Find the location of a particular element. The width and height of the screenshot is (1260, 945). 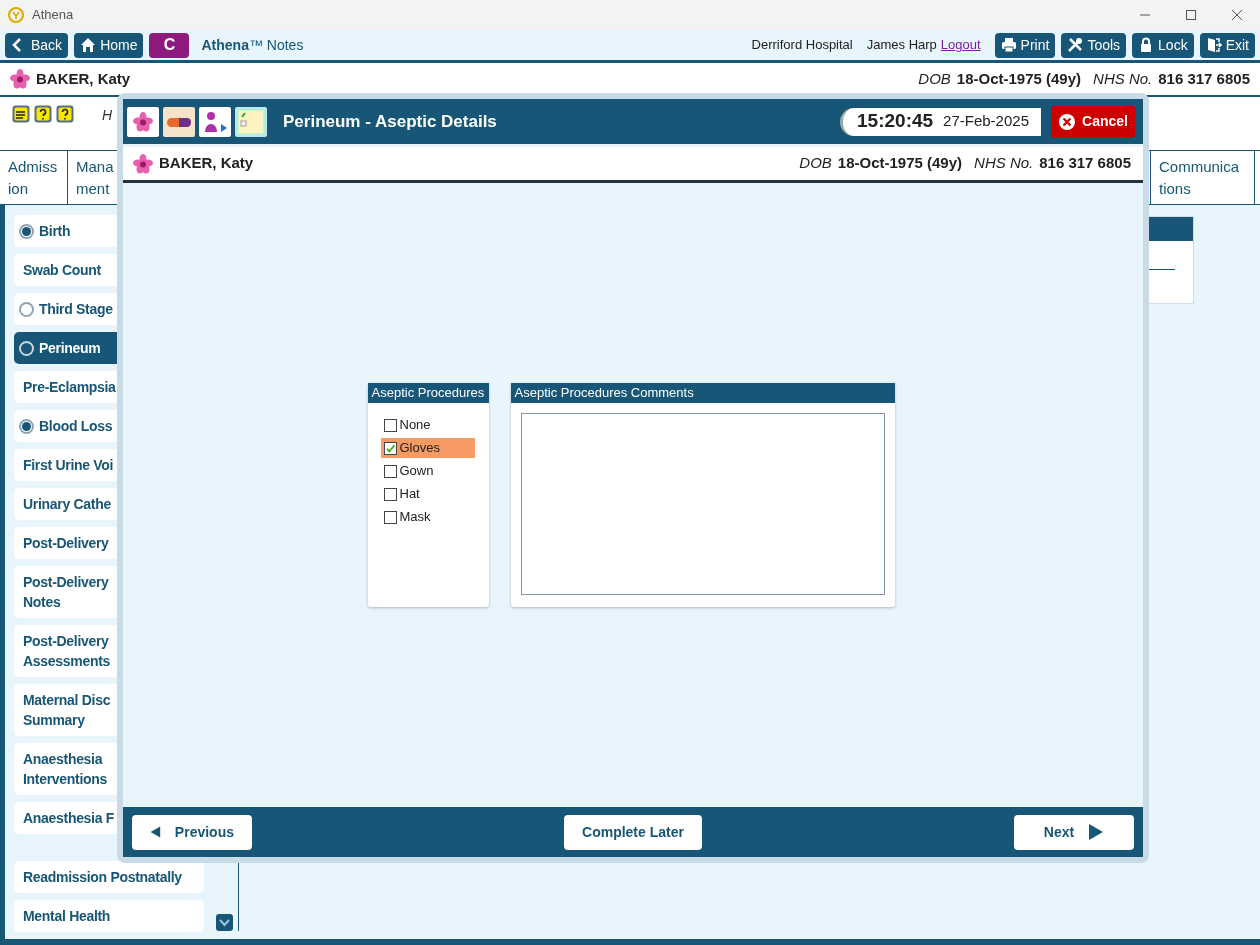

tools-icon is located at coordinates (1075, 45).